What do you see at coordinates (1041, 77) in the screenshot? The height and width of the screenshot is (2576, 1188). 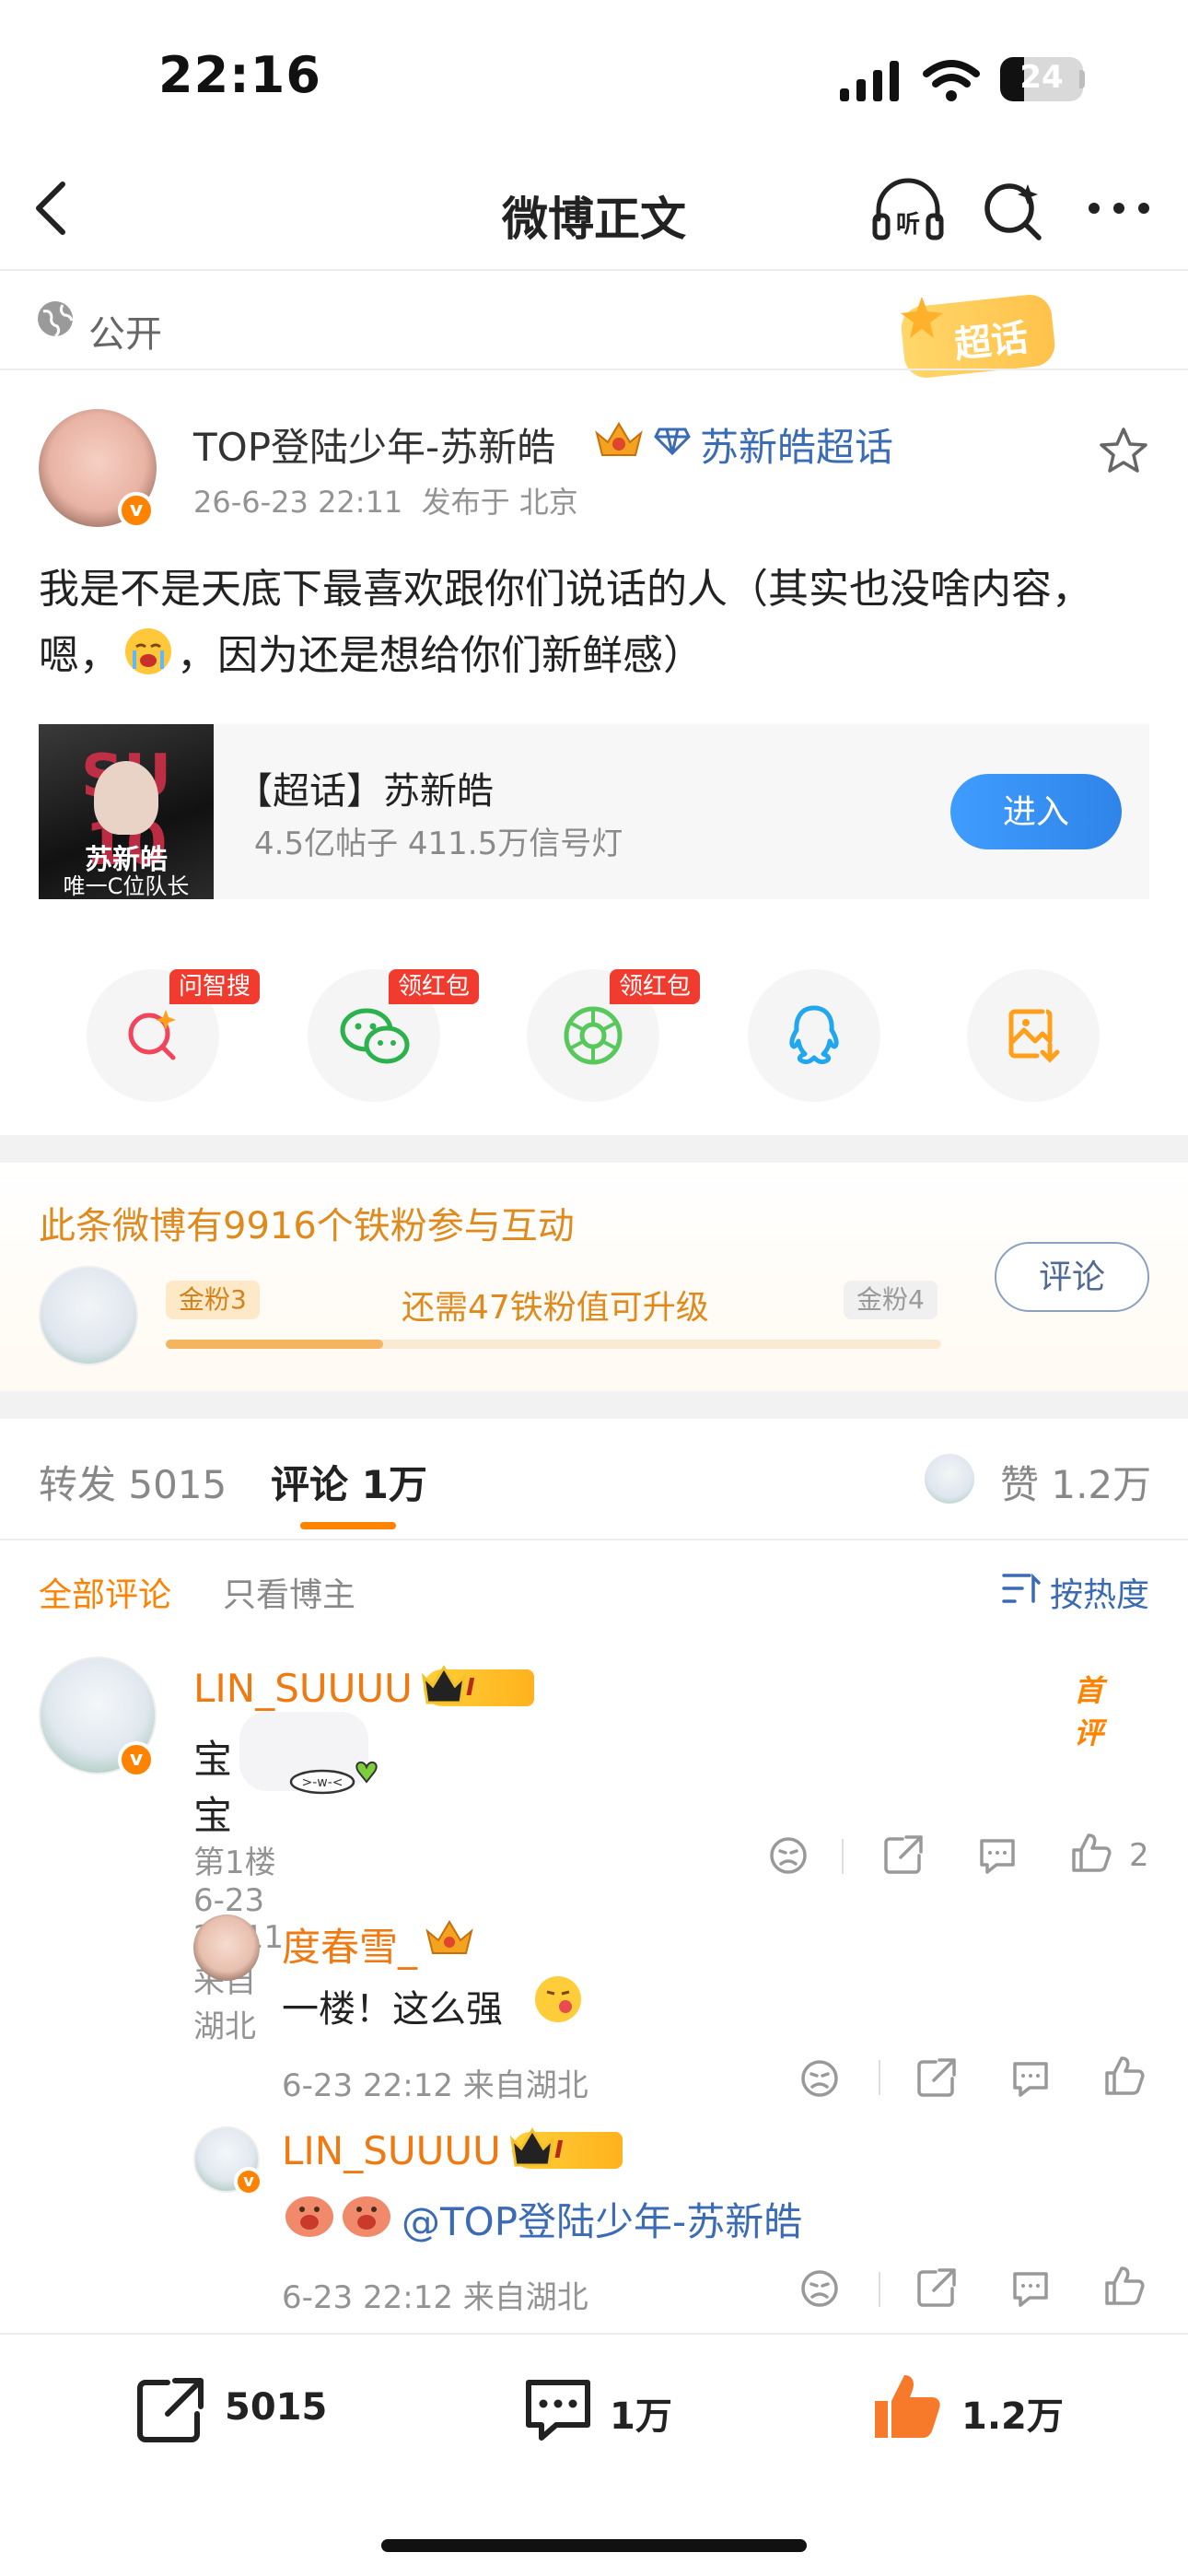 I see `battery-level: 24` at bounding box center [1041, 77].